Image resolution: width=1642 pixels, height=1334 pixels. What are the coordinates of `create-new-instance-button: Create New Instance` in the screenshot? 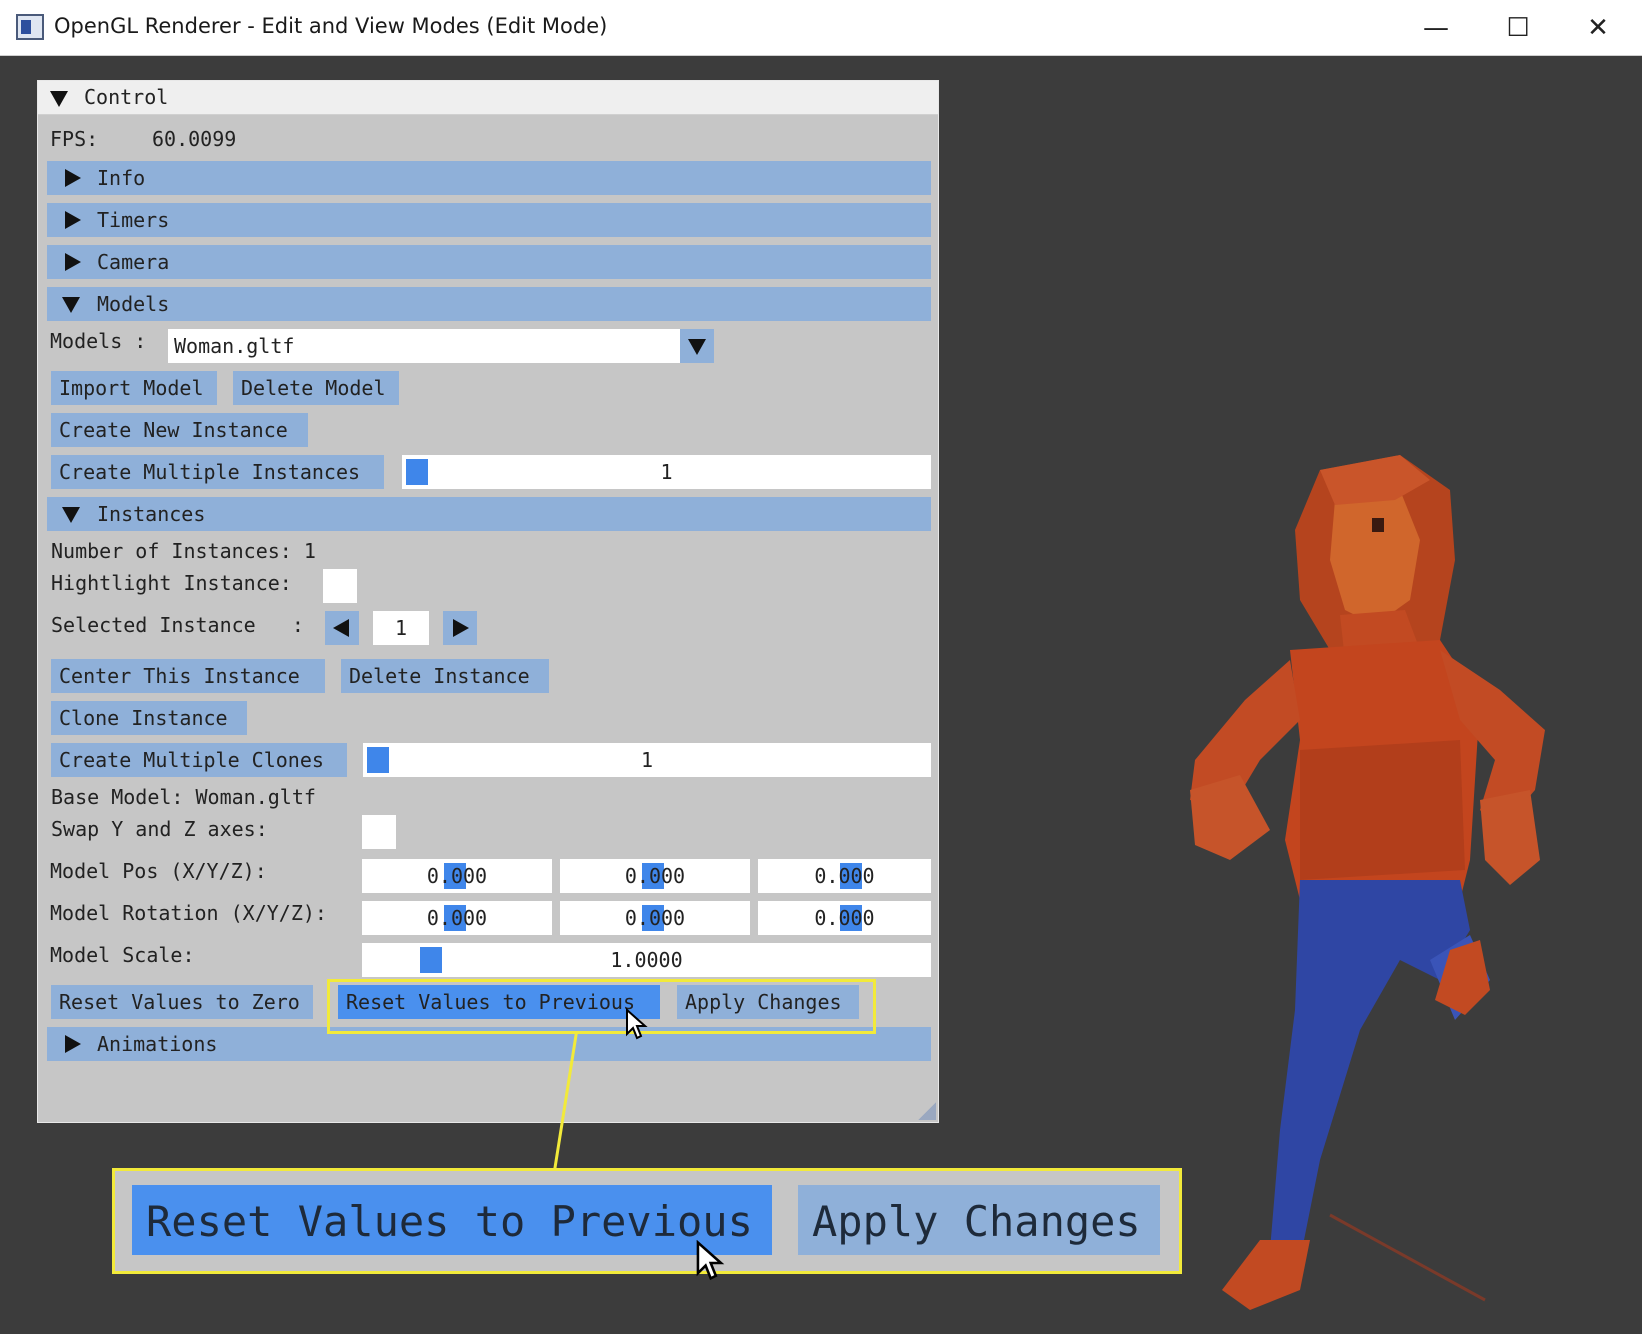 It's located at (179, 430).